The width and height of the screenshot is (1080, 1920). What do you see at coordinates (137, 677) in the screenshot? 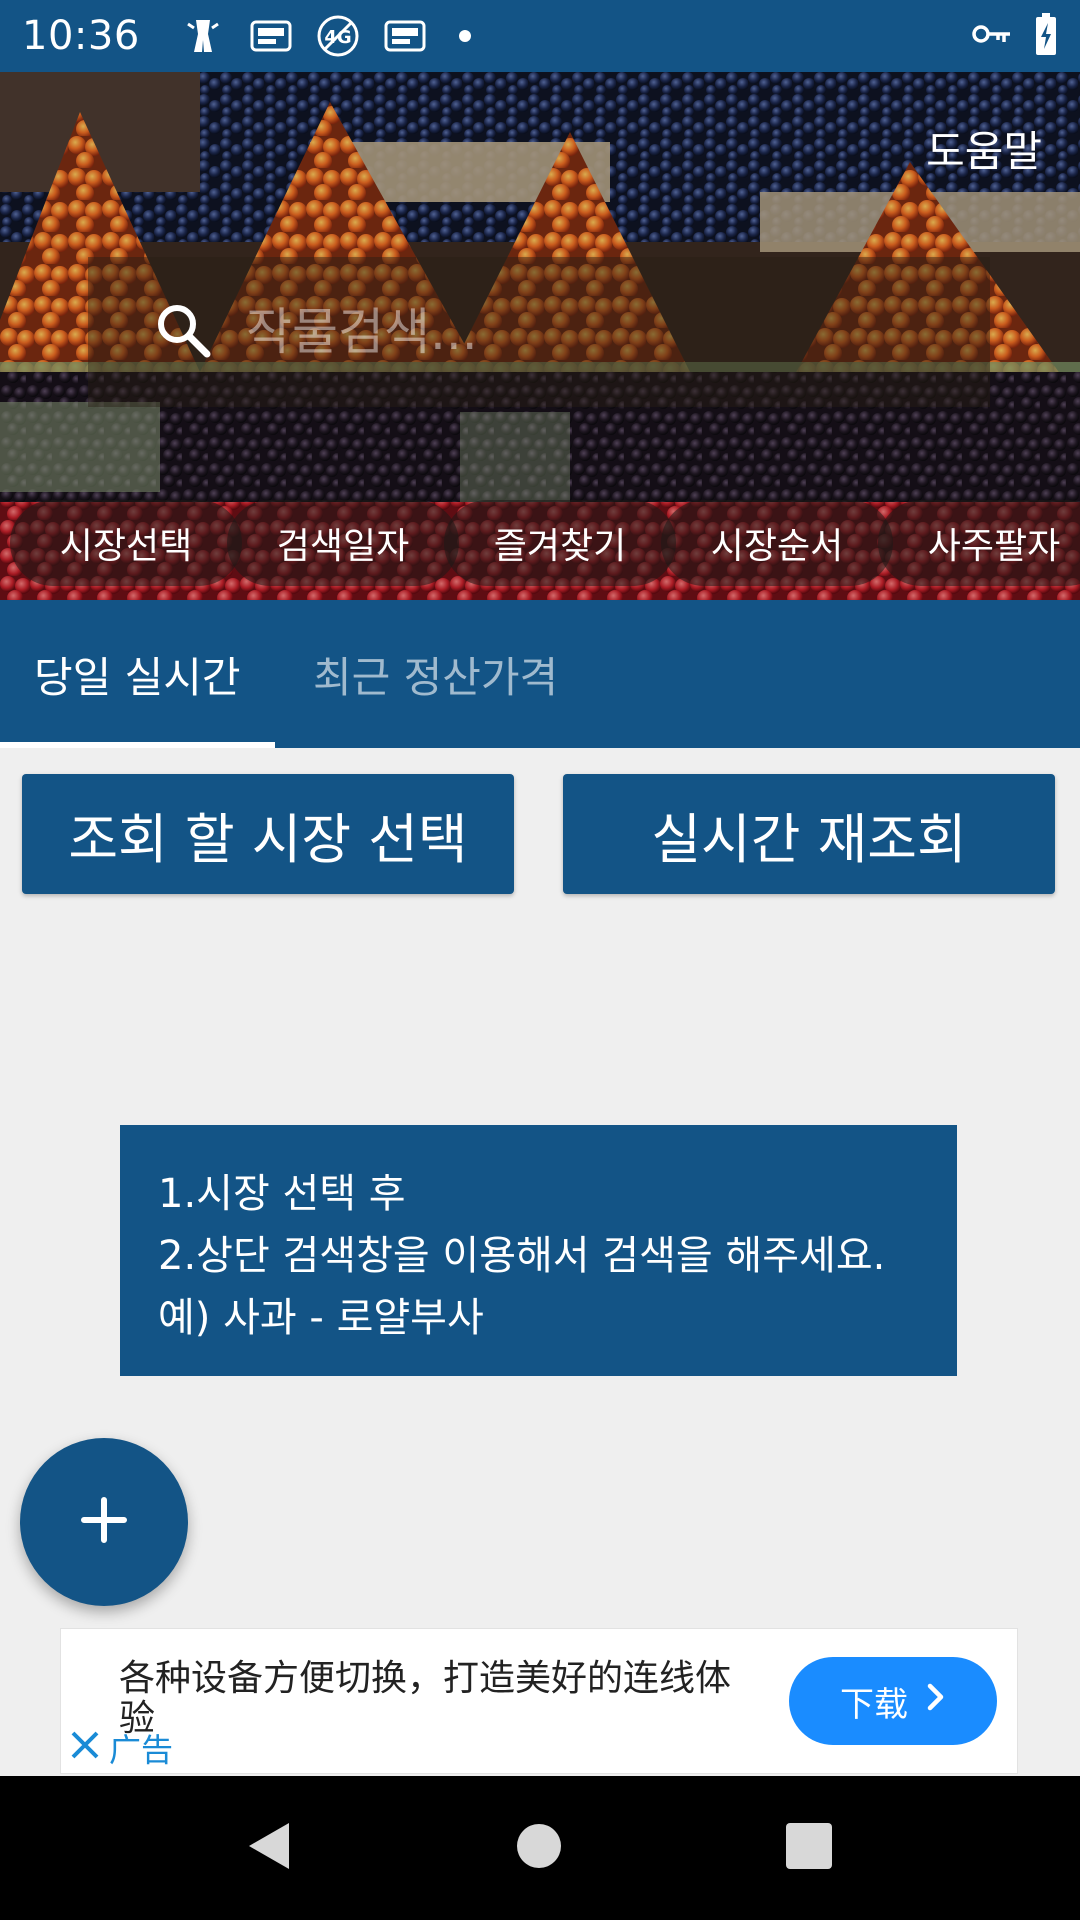
I see `tab-label: 당일 실시간` at bounding box center [137, 677].